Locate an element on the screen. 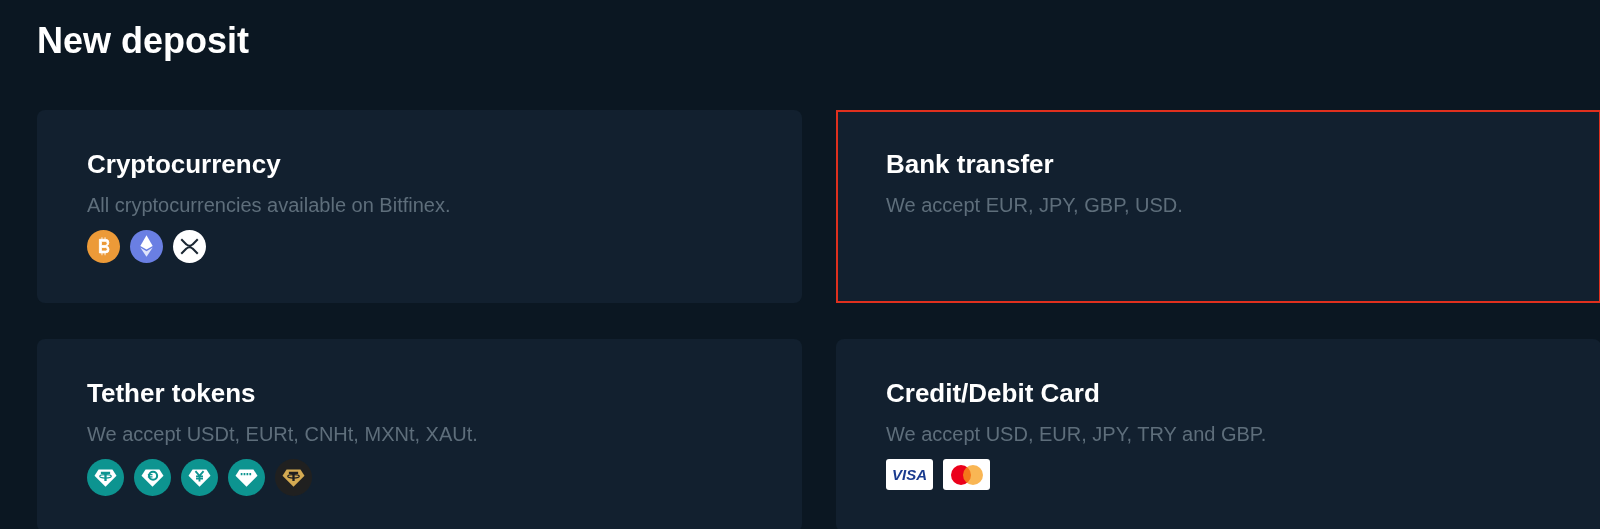  page-title: New deposit is located at coordinates (144, 41).